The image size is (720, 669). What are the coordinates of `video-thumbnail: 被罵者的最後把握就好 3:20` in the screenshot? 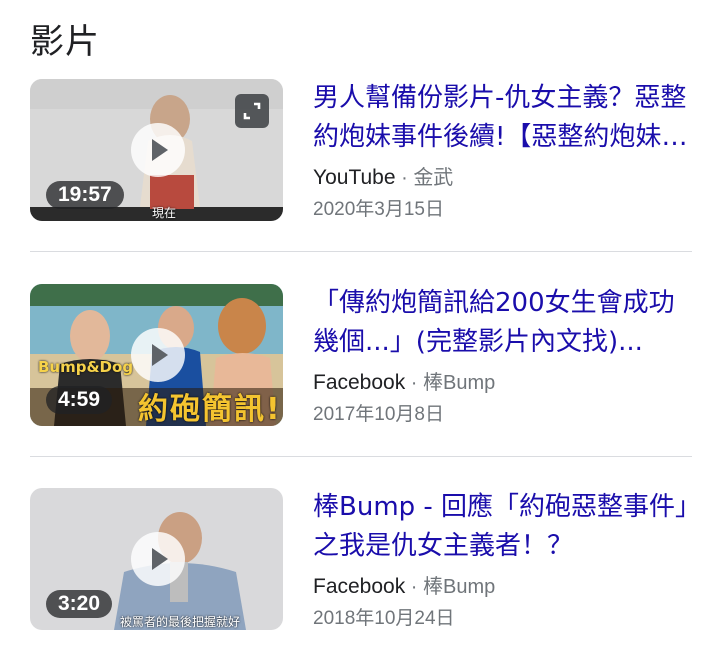 It's located at (156, 559).